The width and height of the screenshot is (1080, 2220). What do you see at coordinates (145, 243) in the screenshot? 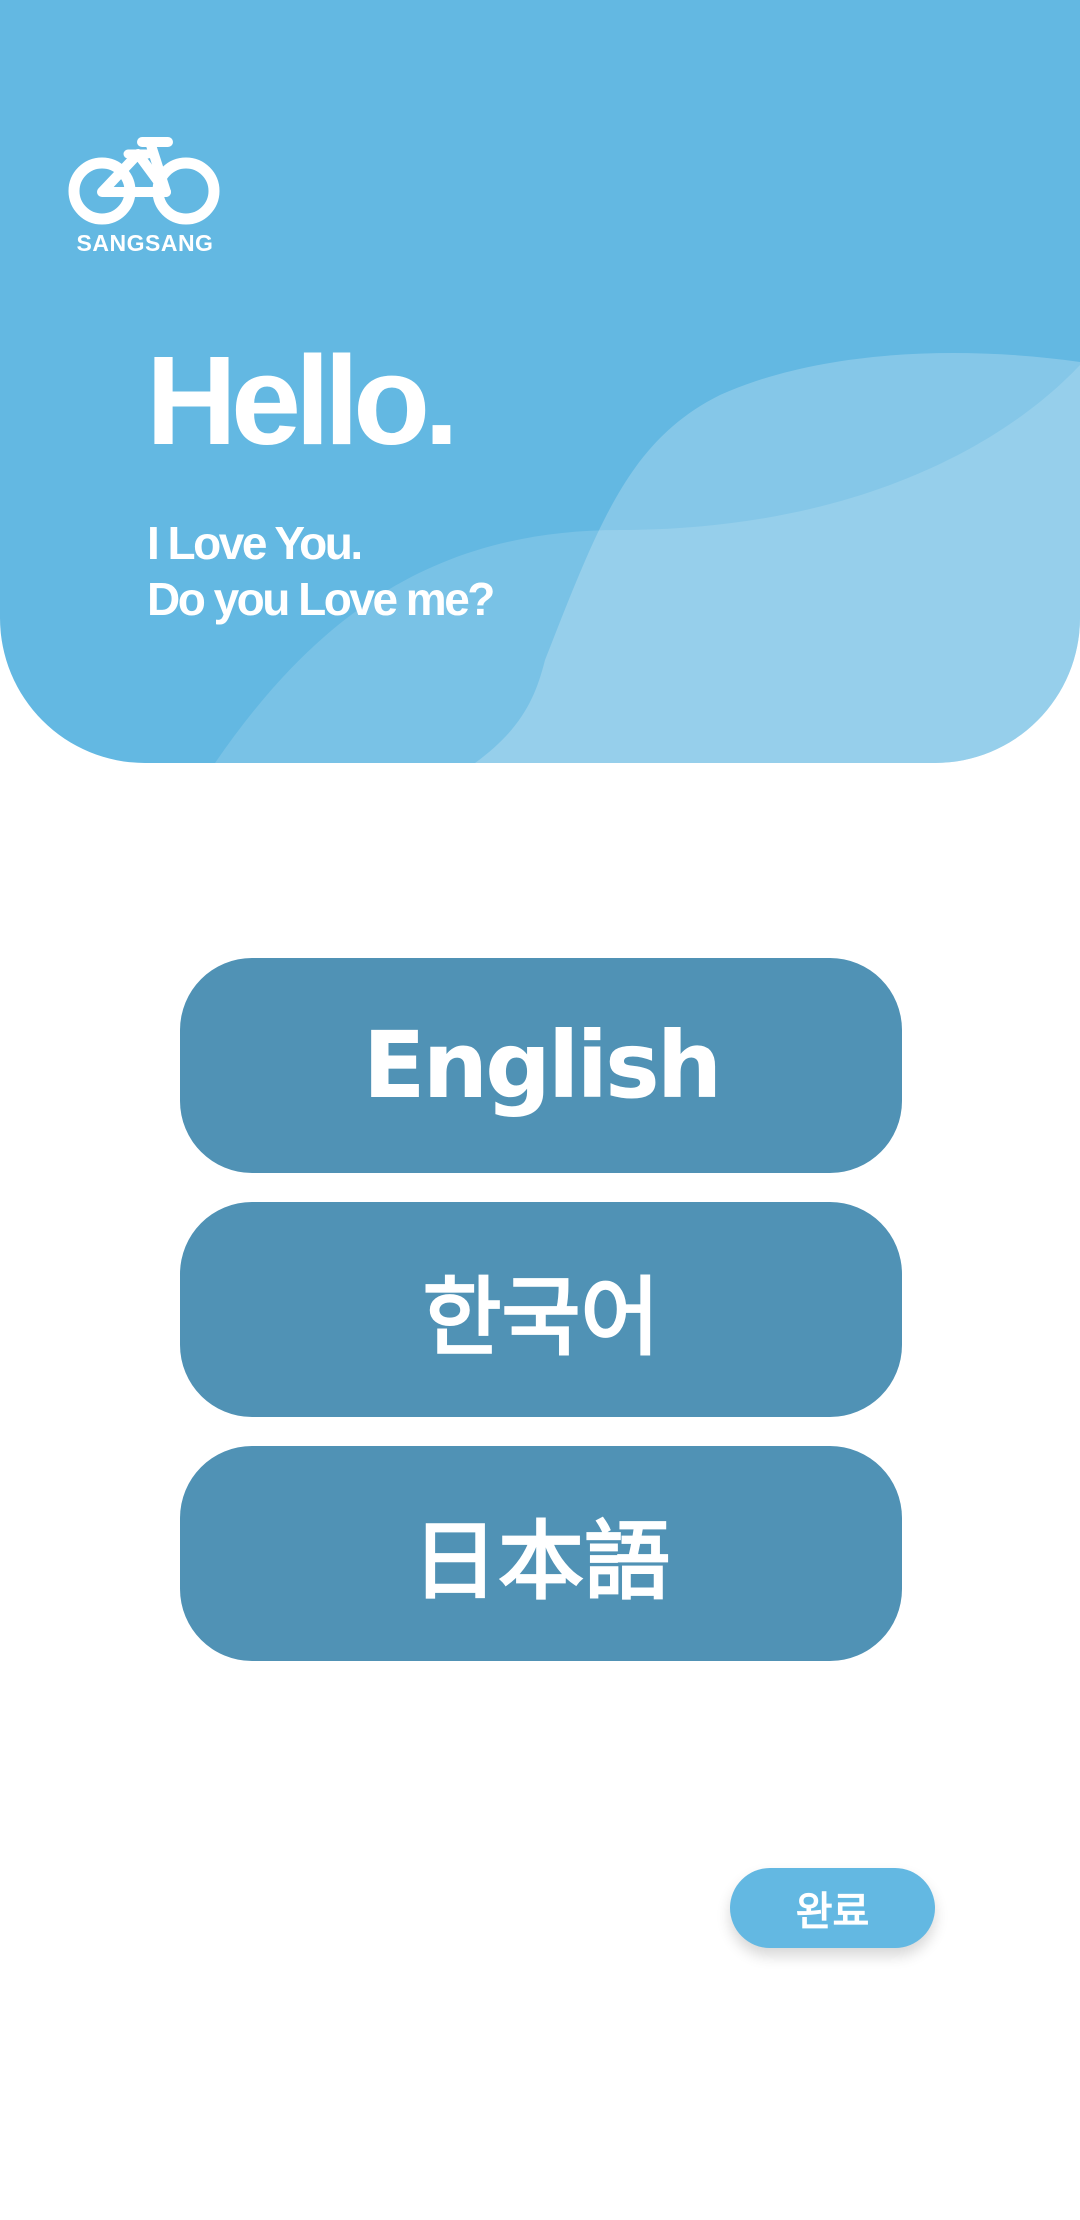
I see `brand-name: SANGSANG` at bounding box center [145, 243].